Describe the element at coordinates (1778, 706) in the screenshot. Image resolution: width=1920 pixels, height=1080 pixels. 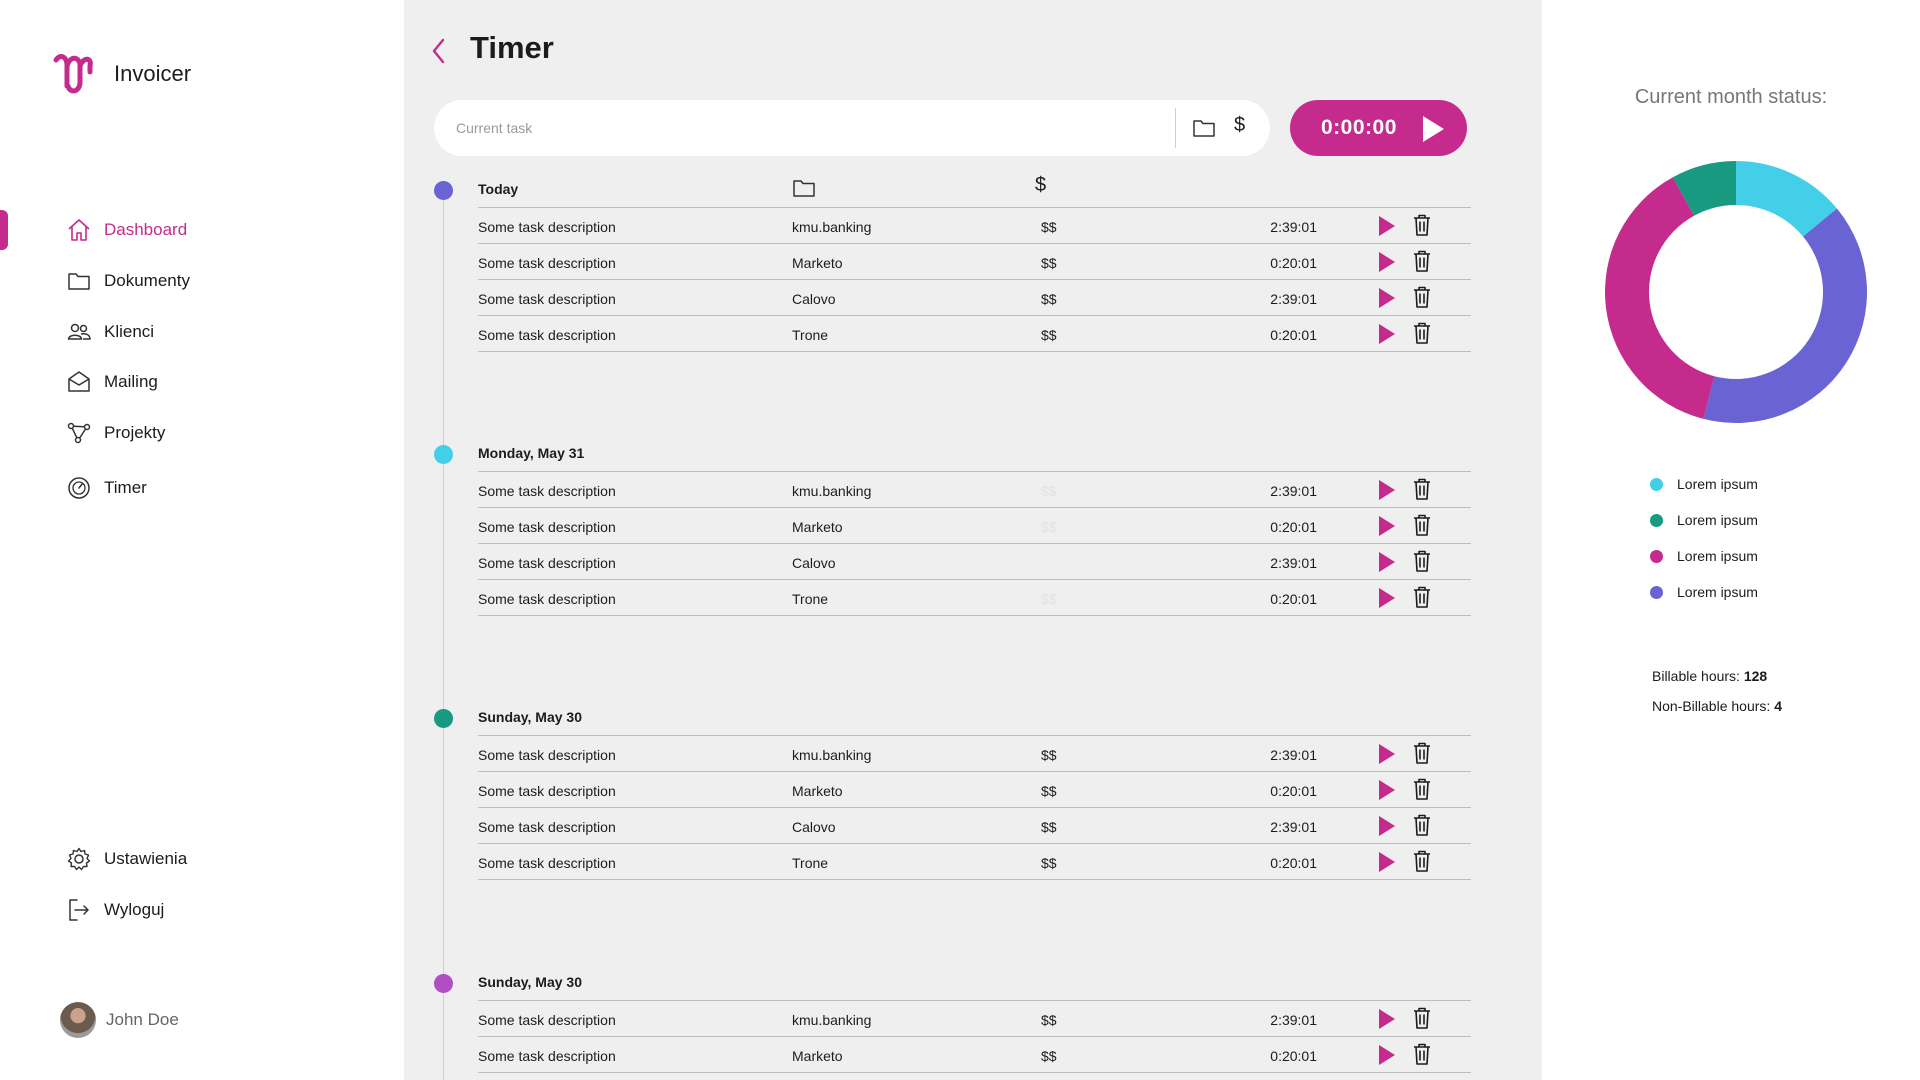
I see `nonbillable-value: 4` at that location.